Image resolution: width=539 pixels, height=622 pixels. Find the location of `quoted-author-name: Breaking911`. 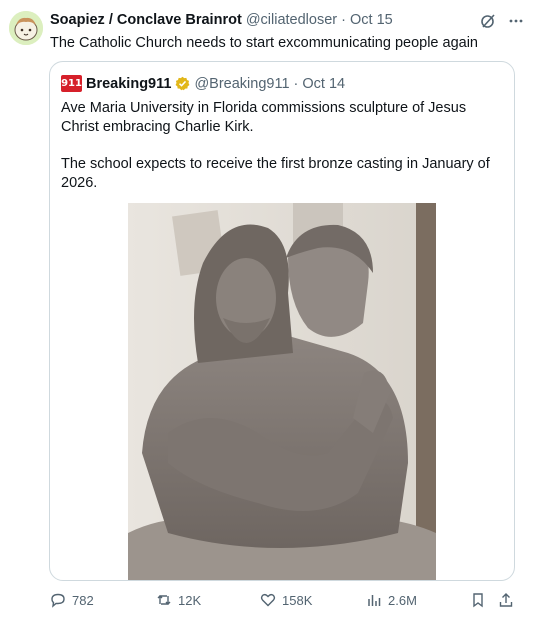

quoted-author-name: Breaking911 is located at coordinates (128, 84).